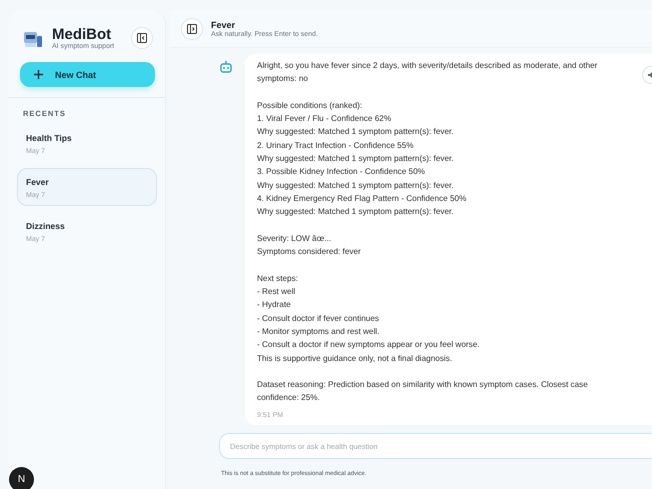  I want to click on message-paragraph: Next steps: - Rest well - Hydrate - Consult doctor if fever continues - Monitor symptoms and rest well. - Consult a doctor if new symptoms appear or you feel worse. This is supportive guidance only, not a final diagnosis., so click(369, 318).